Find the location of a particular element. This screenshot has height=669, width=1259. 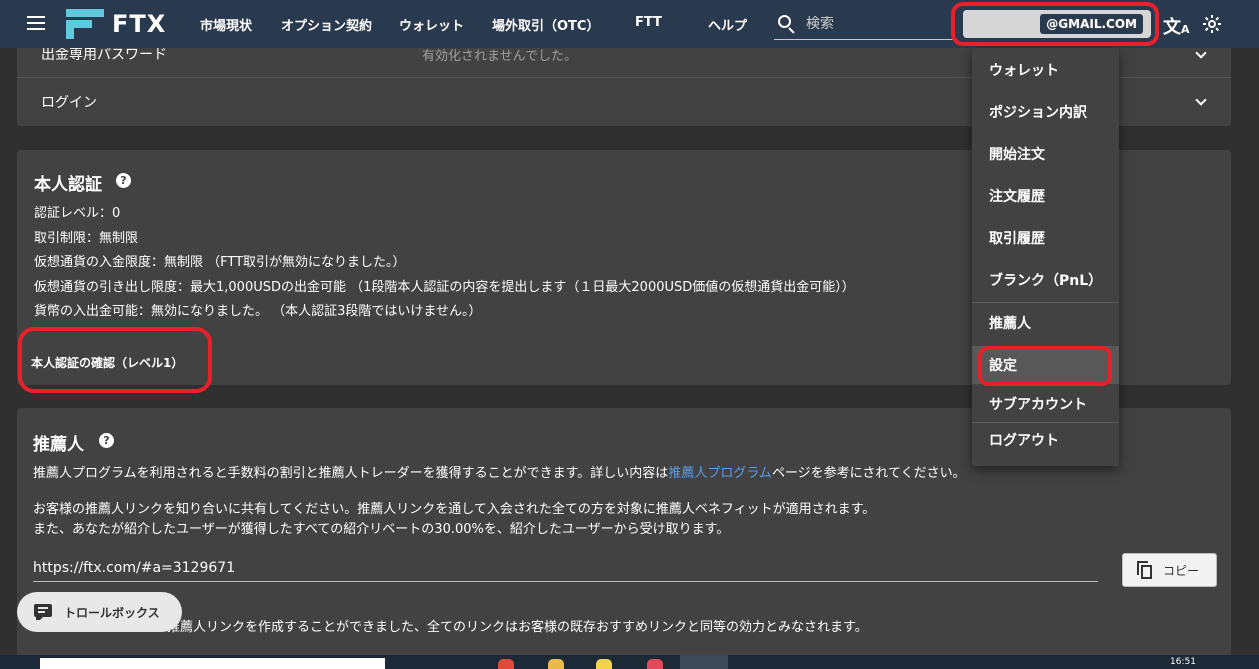

menu-item-open-orders: 開始注文 is located at coordinates (1045, 154).